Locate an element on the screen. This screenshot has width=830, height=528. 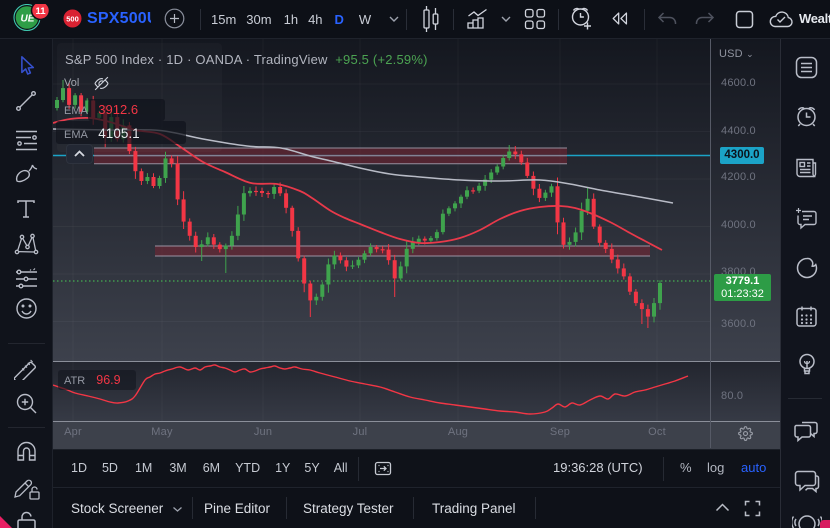
svg-text: 11 is located at coordinates (40, 11).